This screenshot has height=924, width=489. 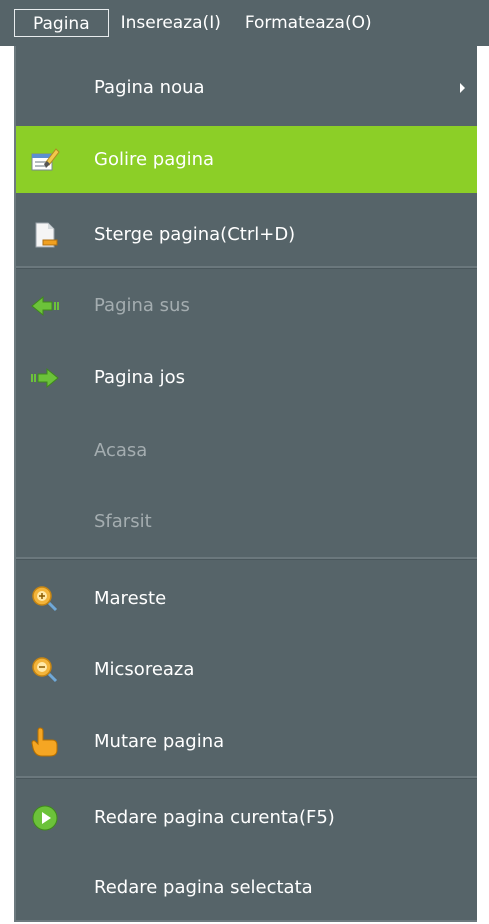 I want to click on menu-item-label: Micsoreaza, so click(x=144, y=669).